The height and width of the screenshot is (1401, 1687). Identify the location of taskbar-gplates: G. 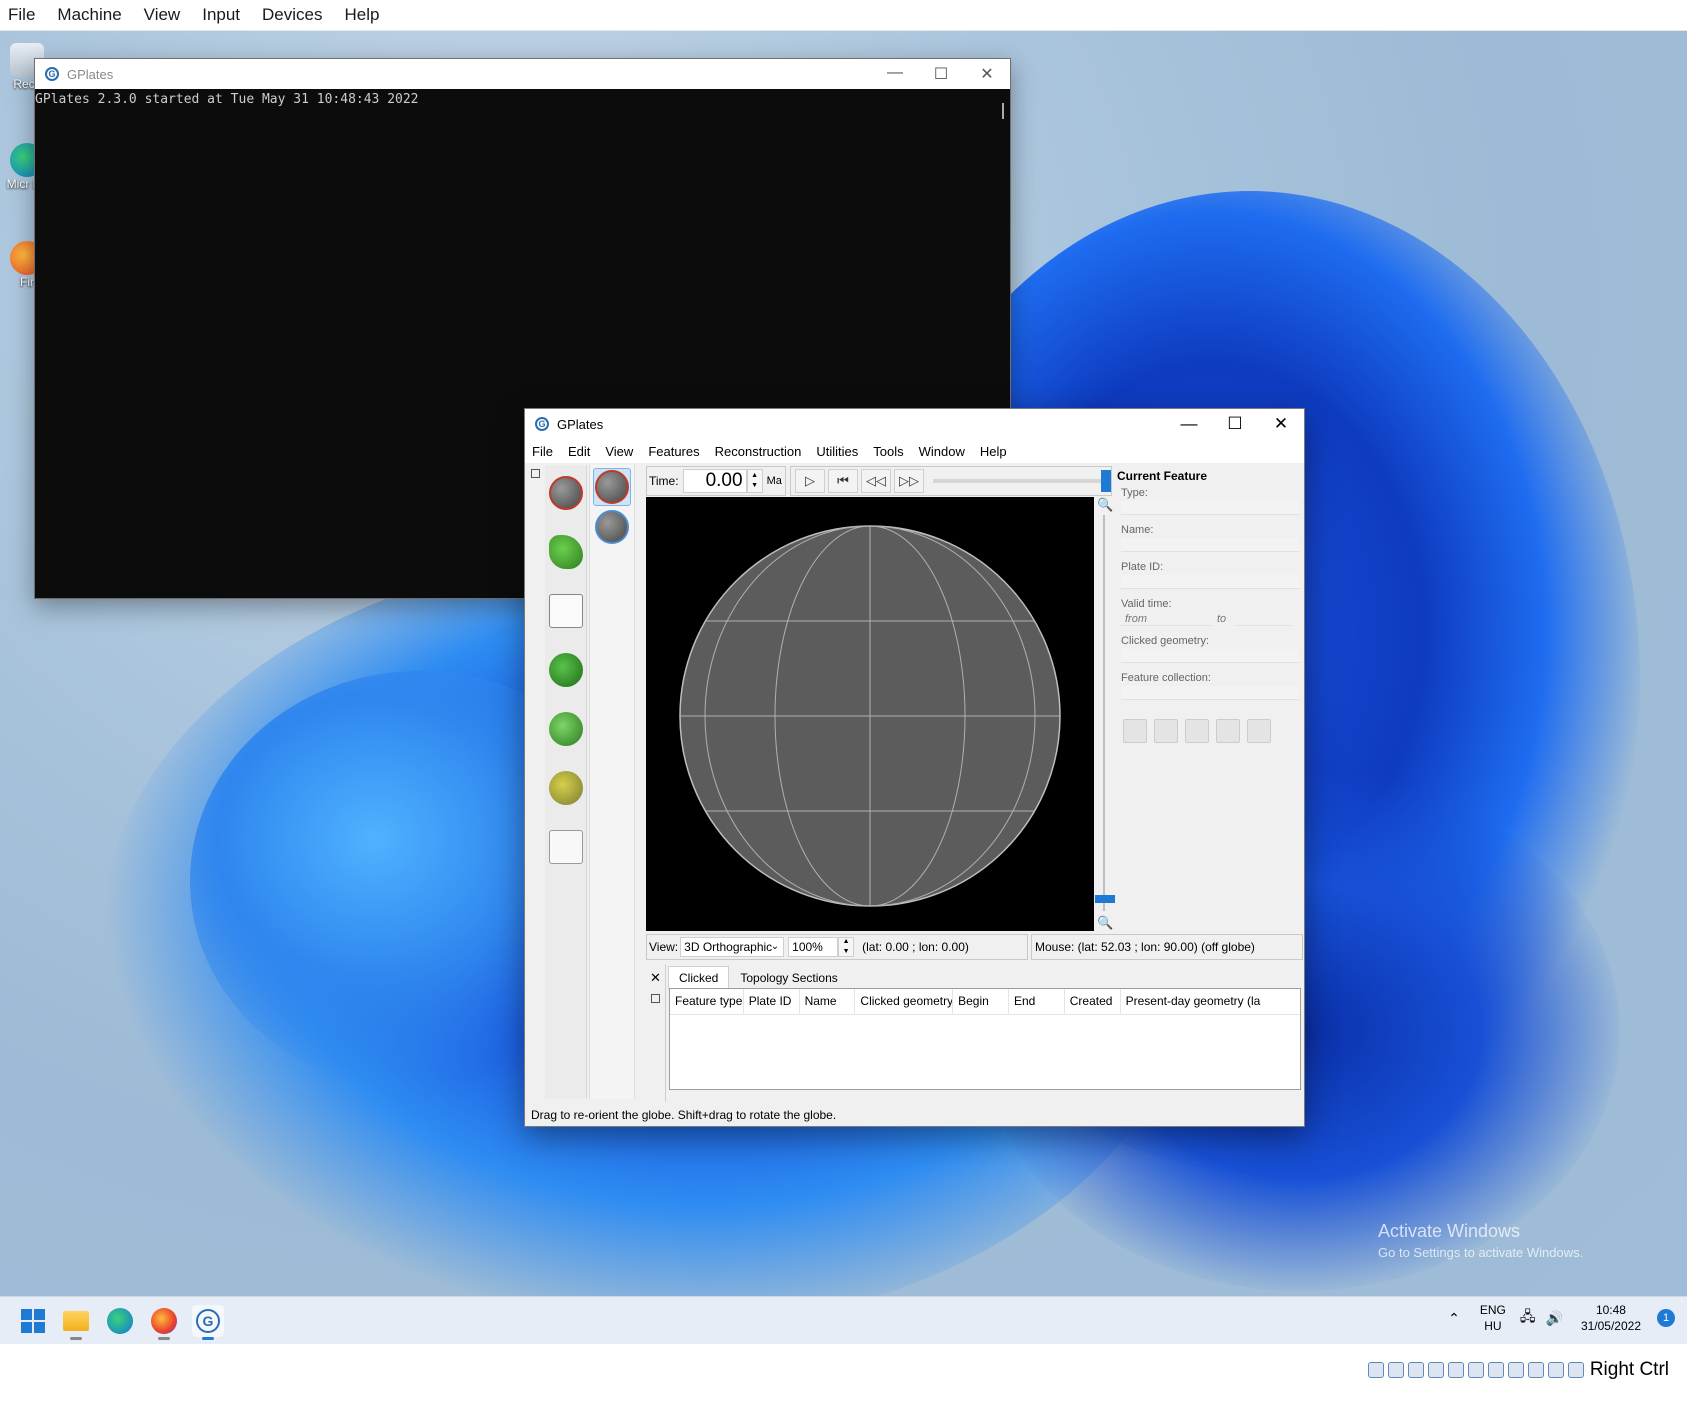
(208, 1322).